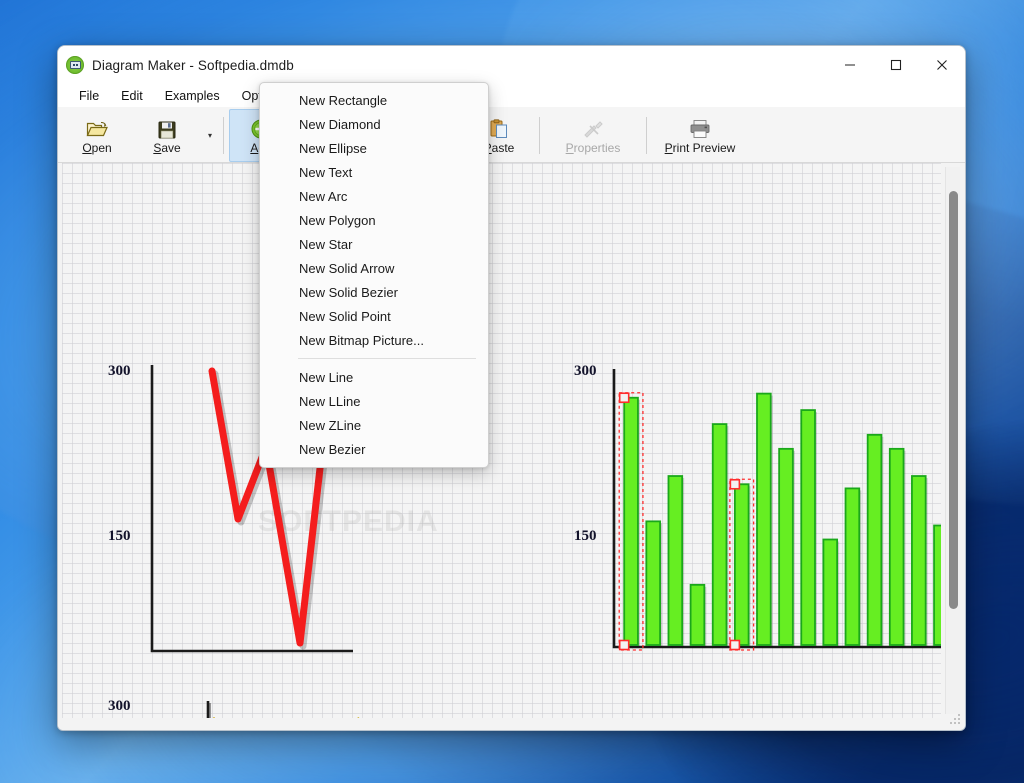 The width and height of the screenshot is (1024, 783). What do you see at coordinates (374, 449) in the screenshot?
I see `add-menu-item: New Bezier` at bounding box center [374, 449].